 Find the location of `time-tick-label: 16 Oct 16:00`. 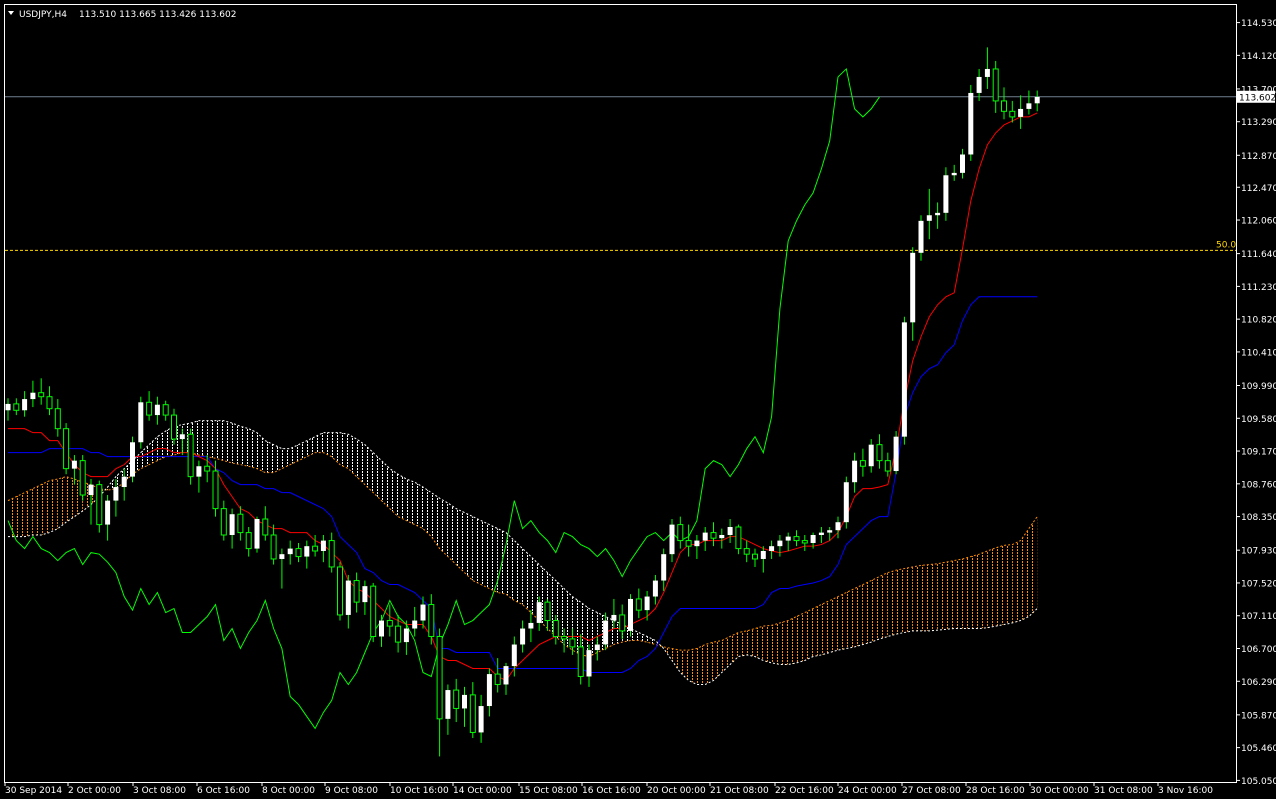

time-tick-label: 16 Oct 16:00 is located at coordinates (611, 791).